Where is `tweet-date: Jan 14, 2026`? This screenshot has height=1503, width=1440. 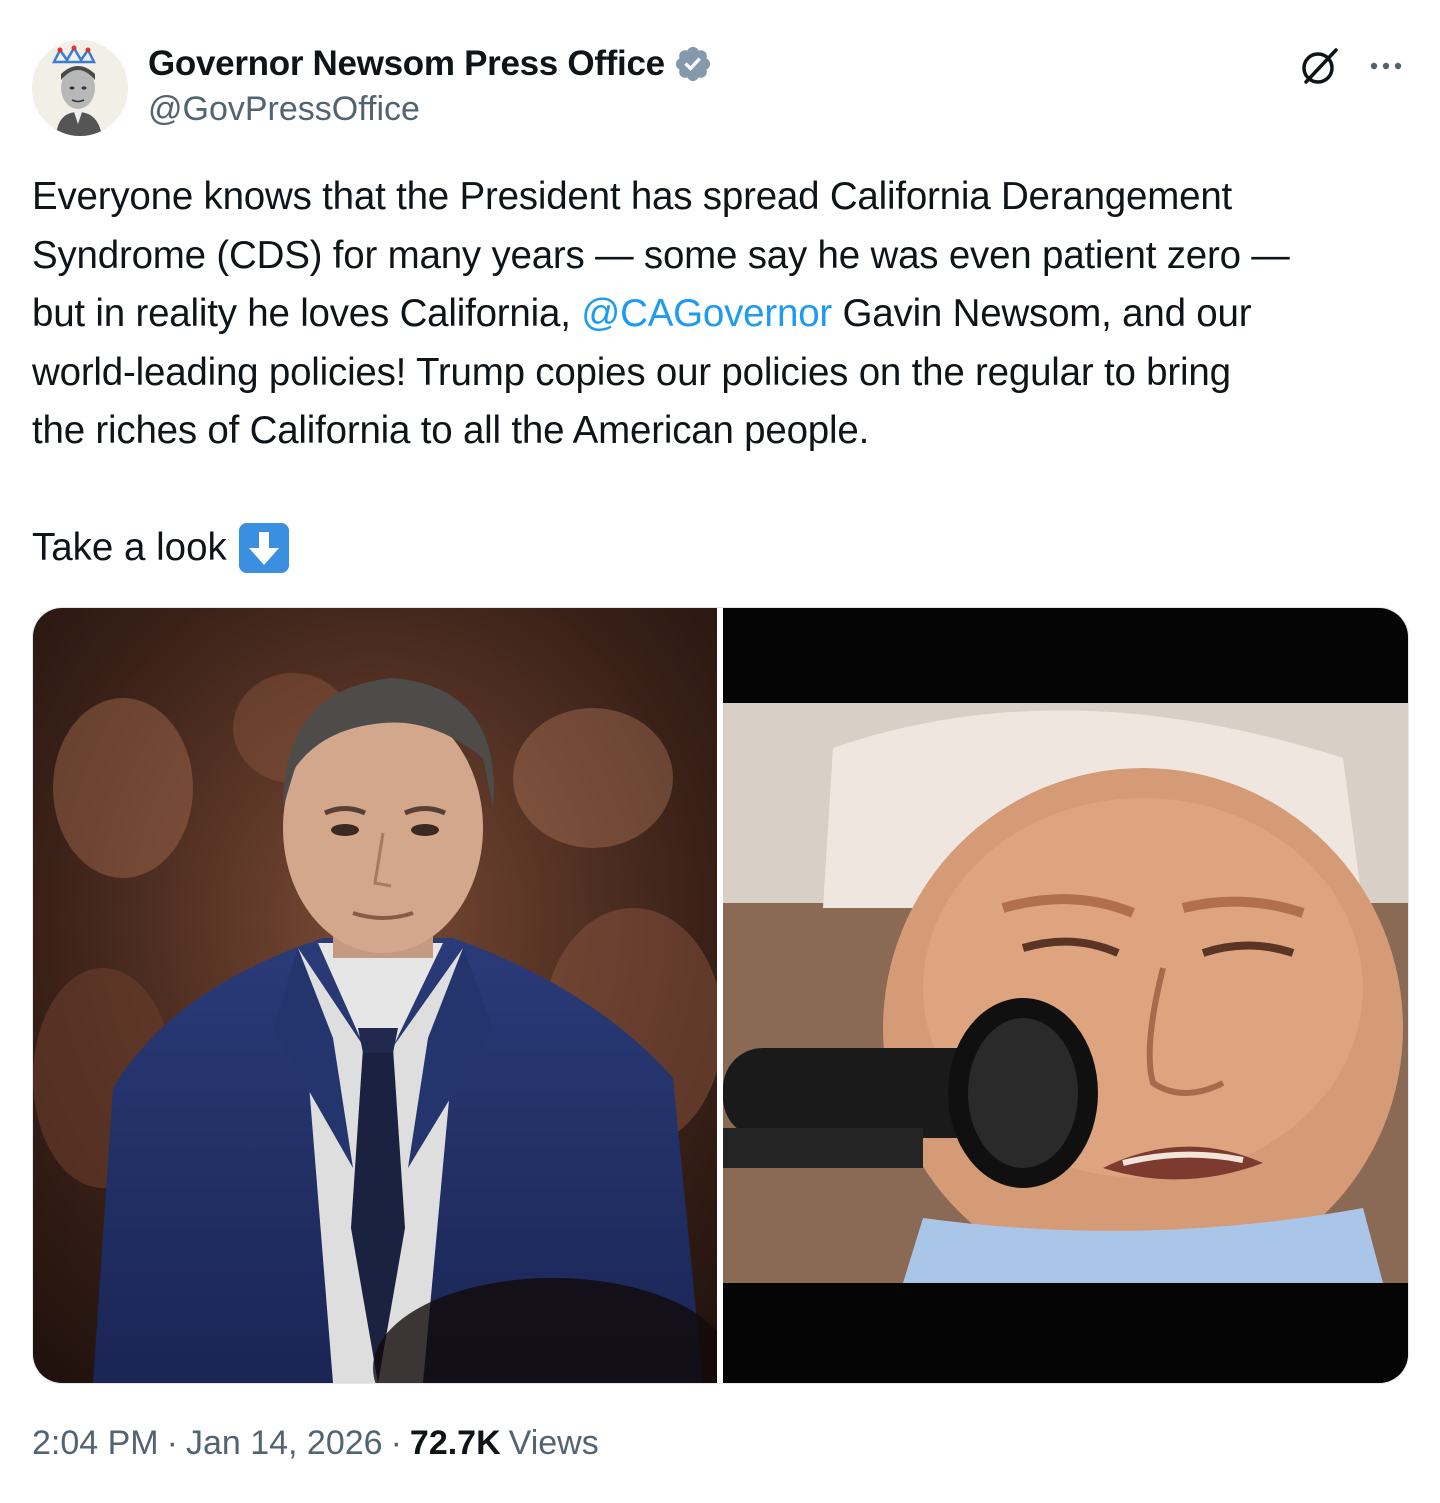
tweet-date: Jan 14, 2026 is located at coordinates (284, 1443).